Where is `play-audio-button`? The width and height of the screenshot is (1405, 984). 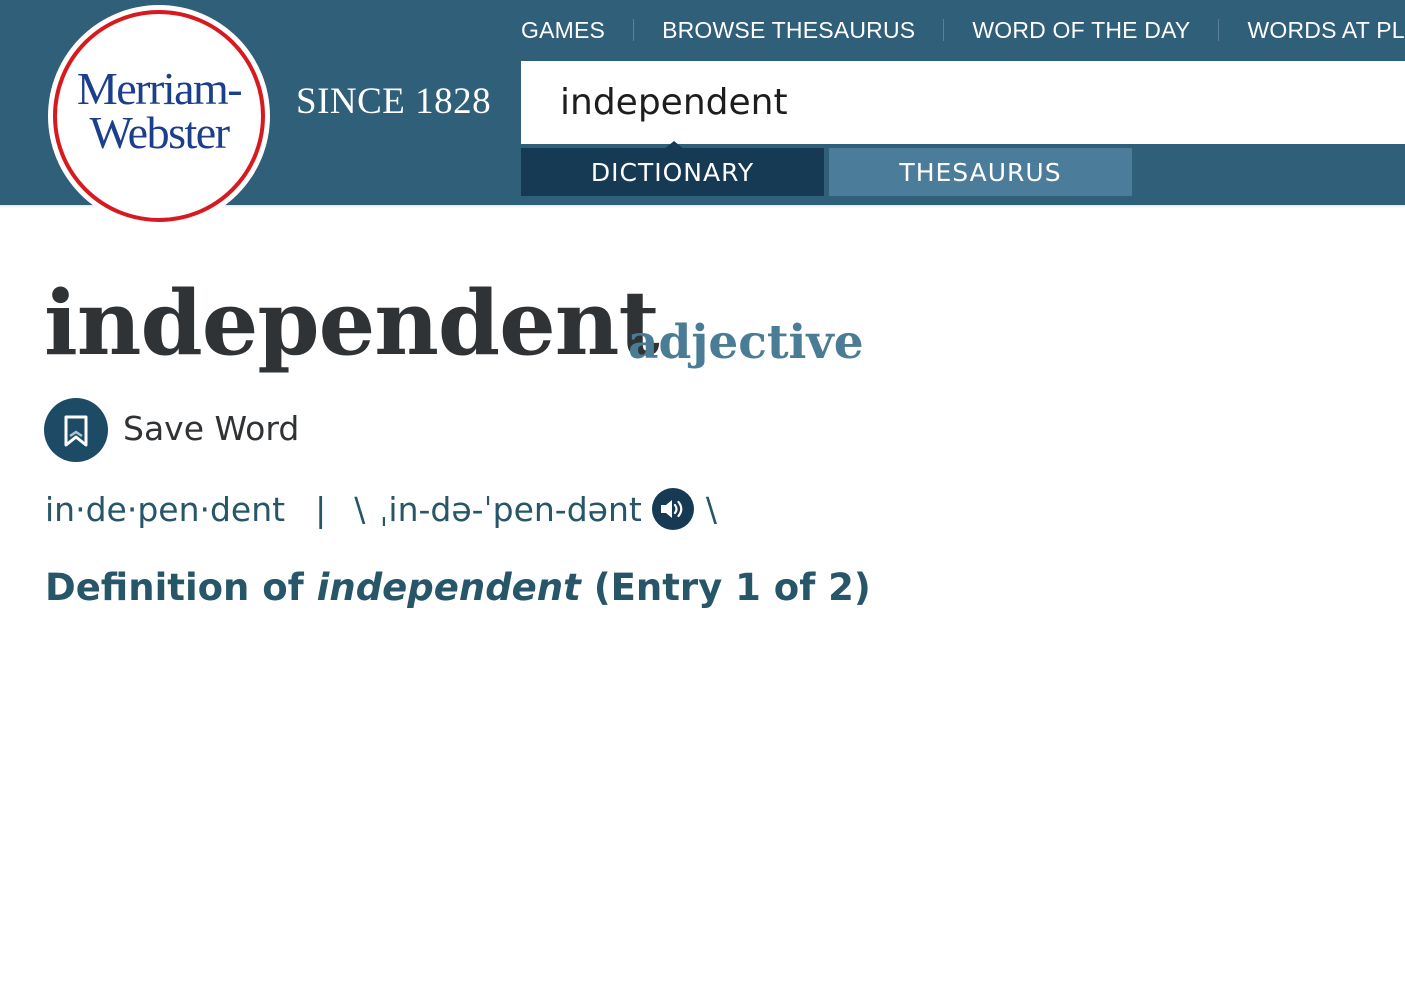 play-audio-button is located at coordinates (672, 509).